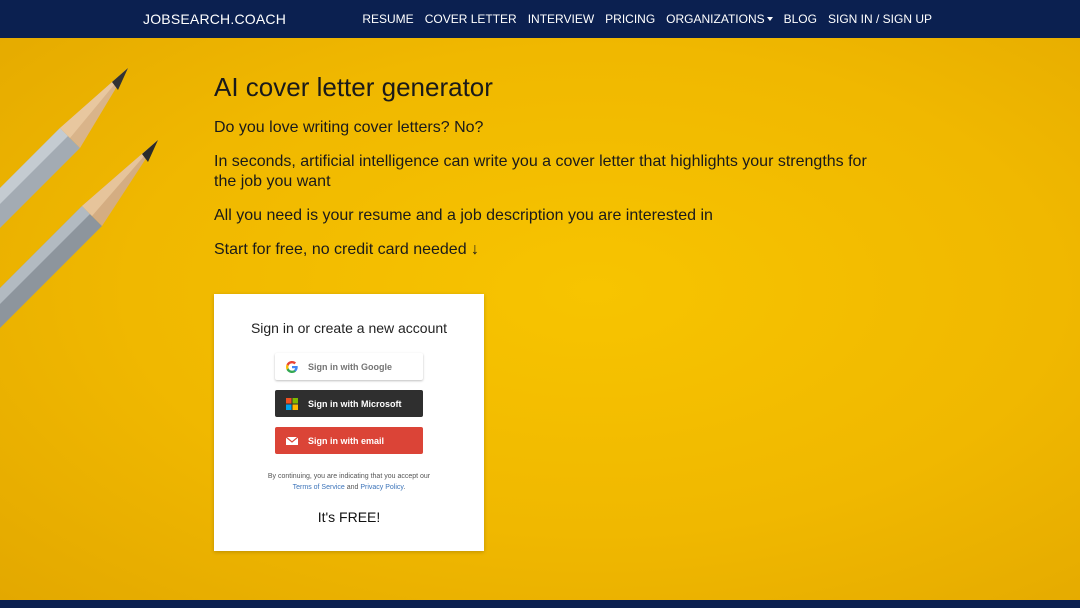  I want to click on hero-line-1: Do you love writing cover letters? No?, so click(349, 127).